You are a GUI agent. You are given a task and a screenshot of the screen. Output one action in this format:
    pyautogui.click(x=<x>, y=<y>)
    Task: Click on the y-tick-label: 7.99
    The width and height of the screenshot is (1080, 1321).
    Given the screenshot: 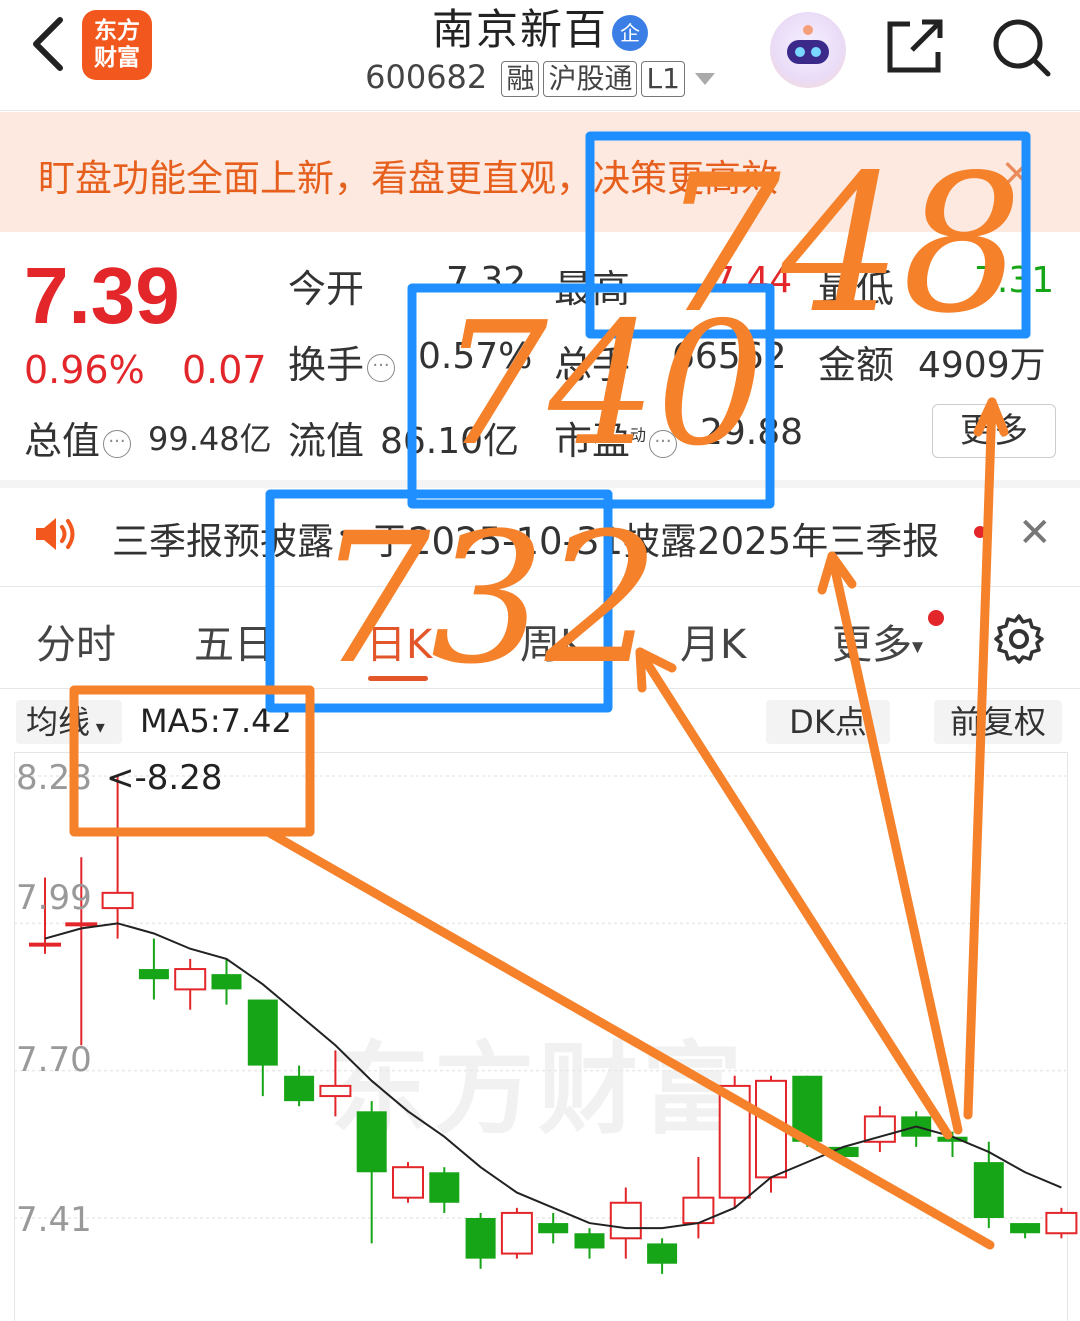 What is the action you would take?
    pyautogui.click(x=54, y=898)
    